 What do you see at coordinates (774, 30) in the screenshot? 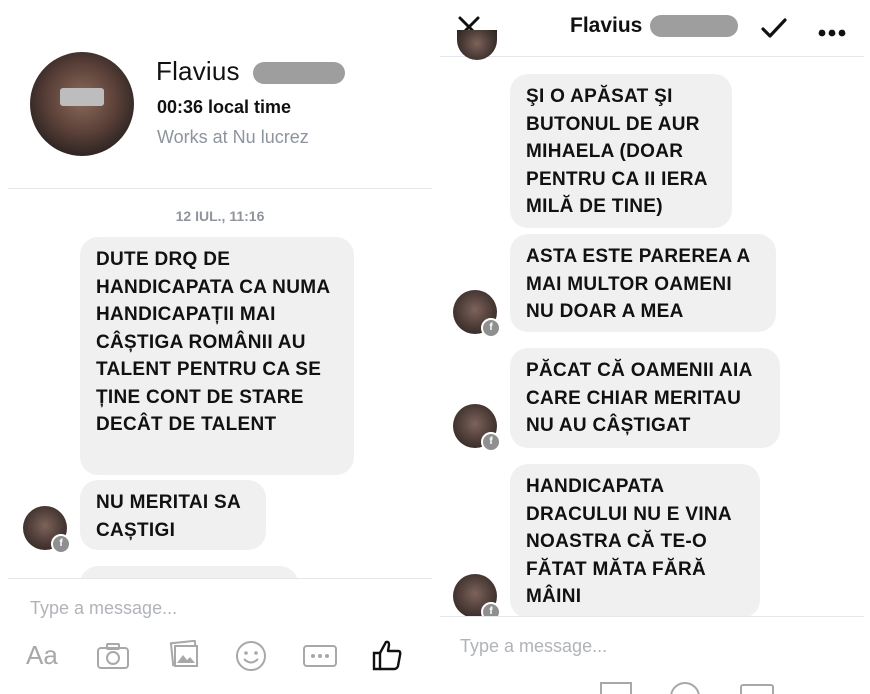
I see `check-icon` at bounding box center [774, 30].